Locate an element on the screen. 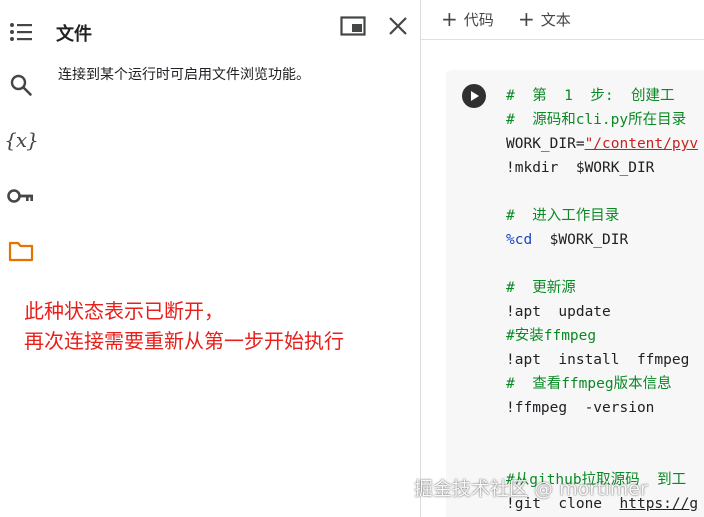 The image size is (704, 517). code-line: #安装ffmpeg is located at coordinates (602, 336).